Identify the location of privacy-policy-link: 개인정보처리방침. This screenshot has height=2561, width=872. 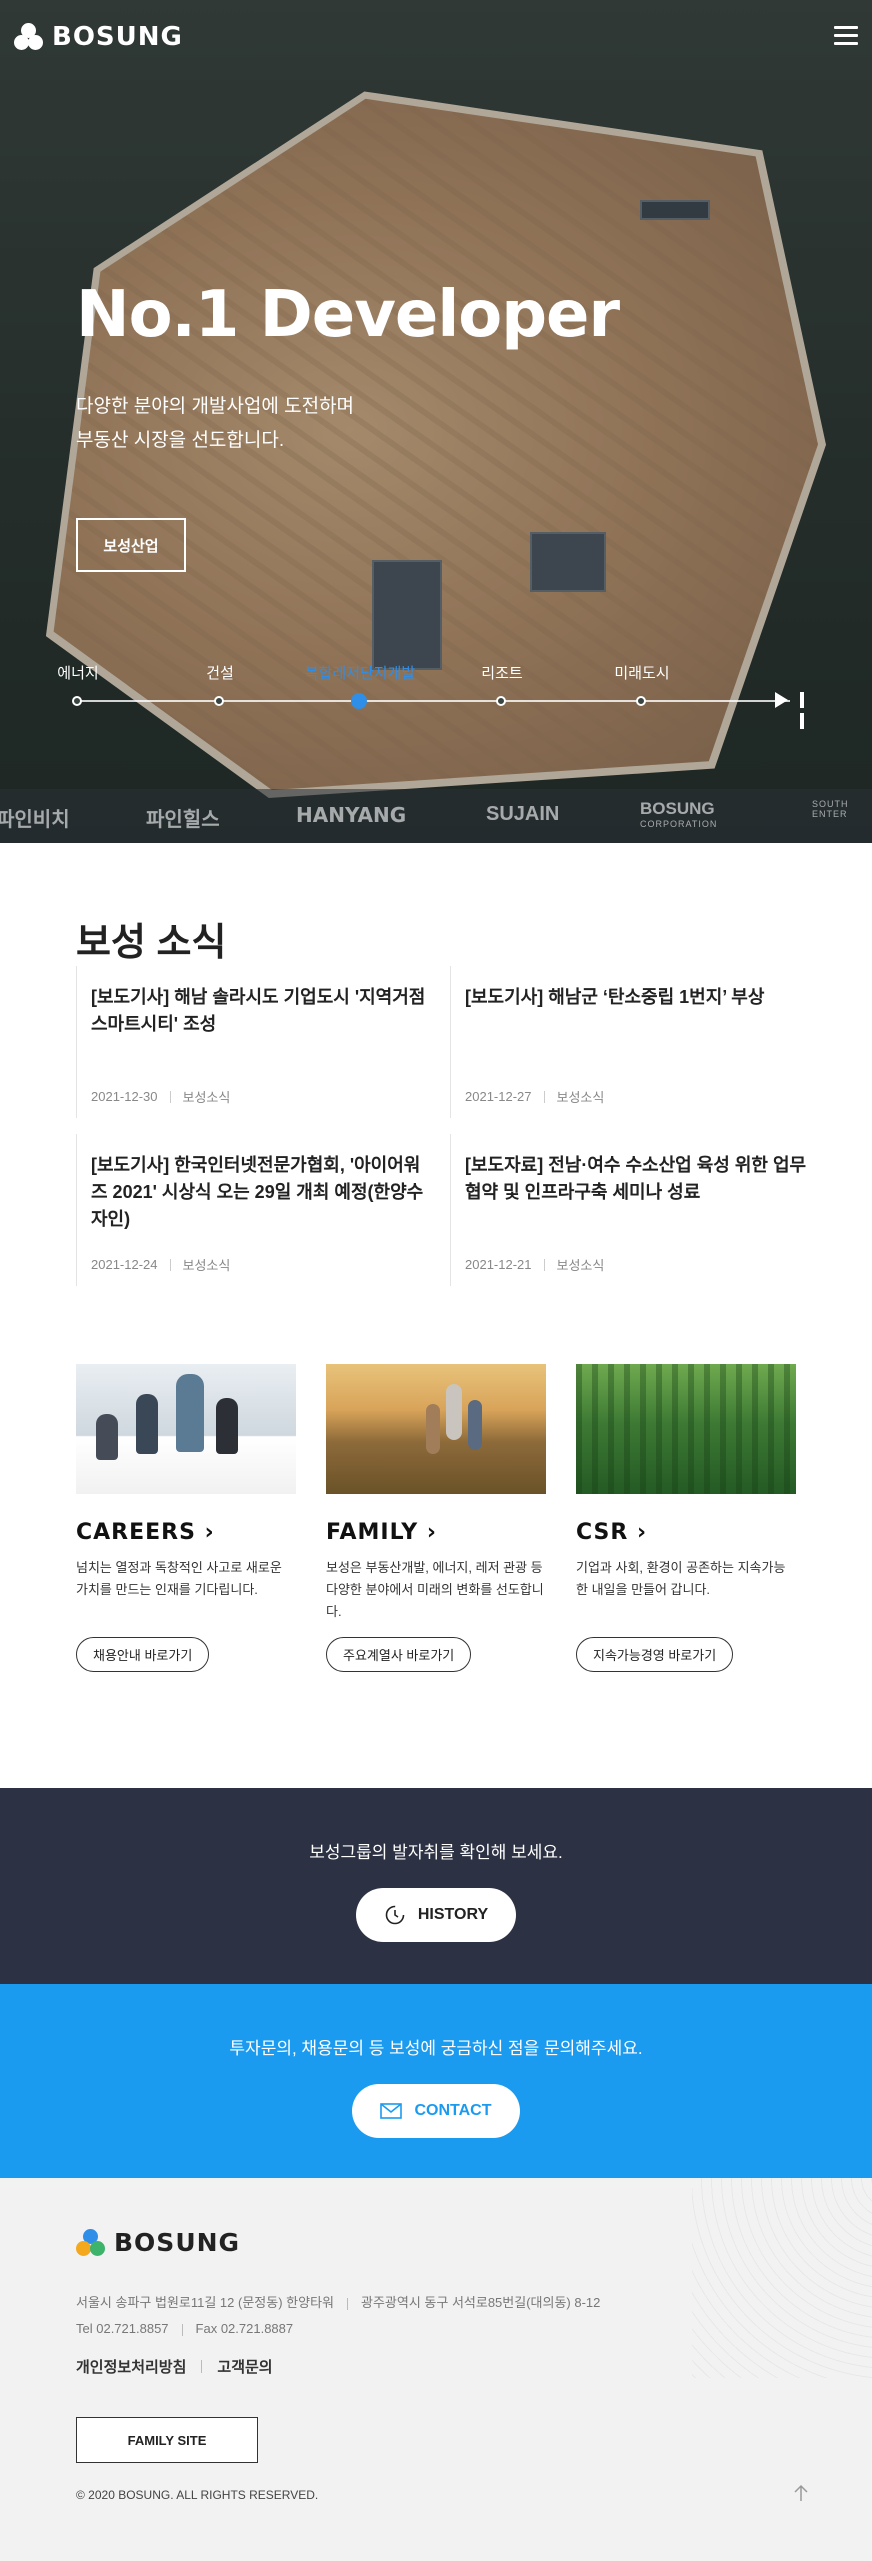
(131, 2366).